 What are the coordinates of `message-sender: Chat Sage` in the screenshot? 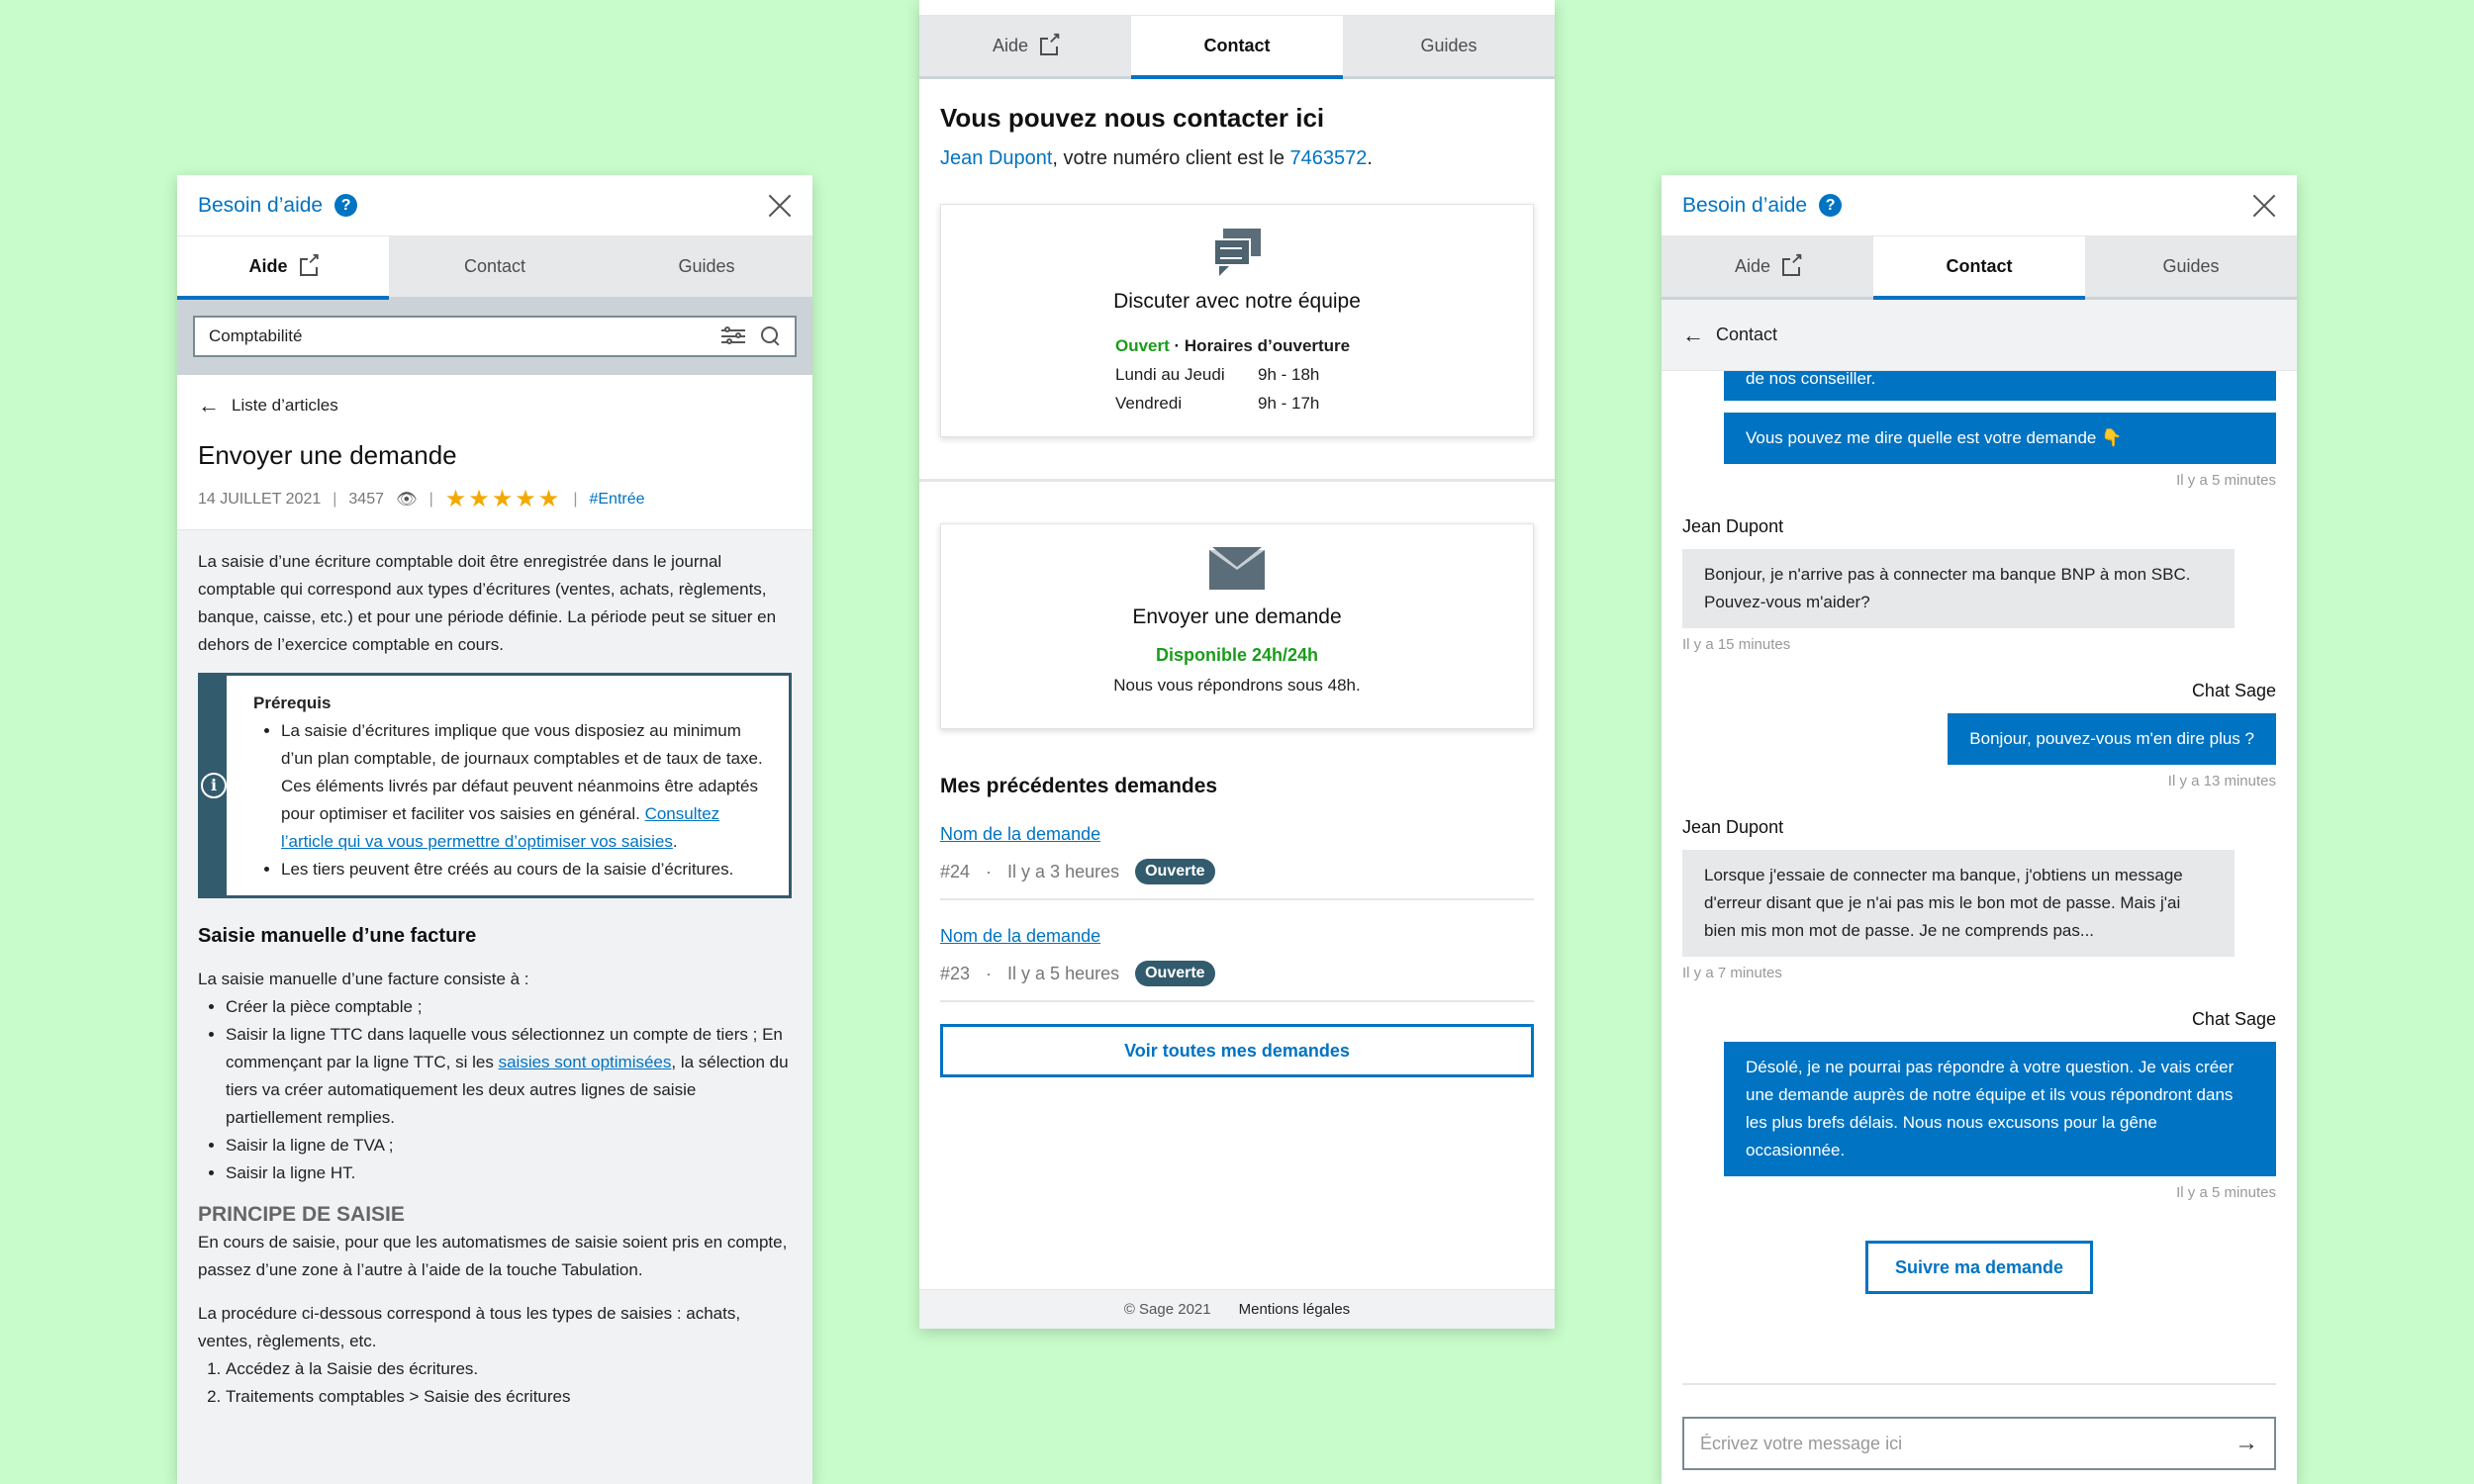 It's located at (2234, 1019).